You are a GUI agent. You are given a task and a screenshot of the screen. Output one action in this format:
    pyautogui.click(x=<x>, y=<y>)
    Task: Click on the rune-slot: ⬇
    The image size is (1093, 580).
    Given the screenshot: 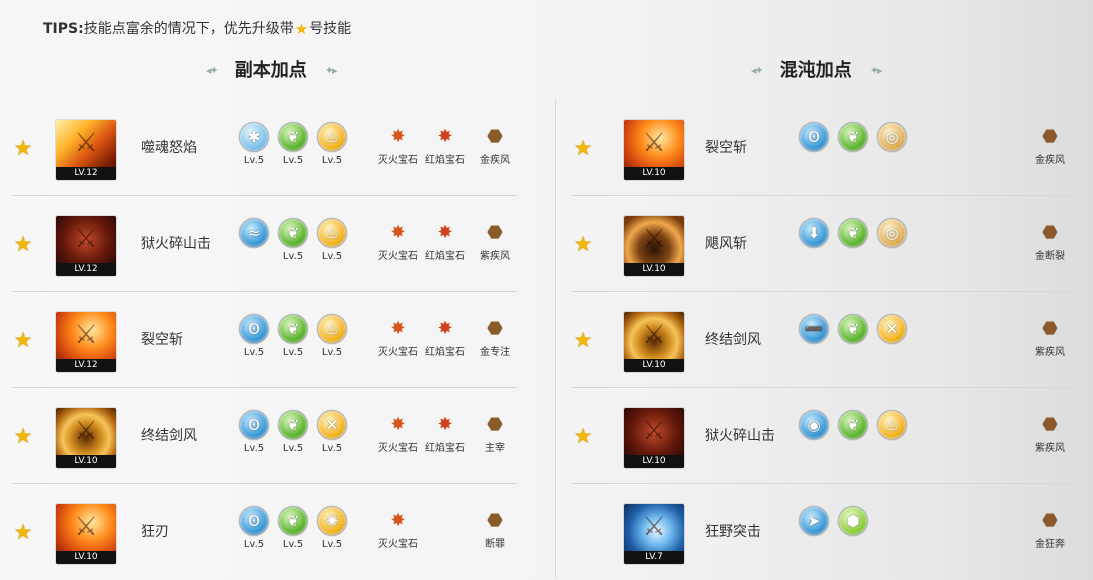 What is the action you would take?
    pyautogui.click(x=814, y=241)
    